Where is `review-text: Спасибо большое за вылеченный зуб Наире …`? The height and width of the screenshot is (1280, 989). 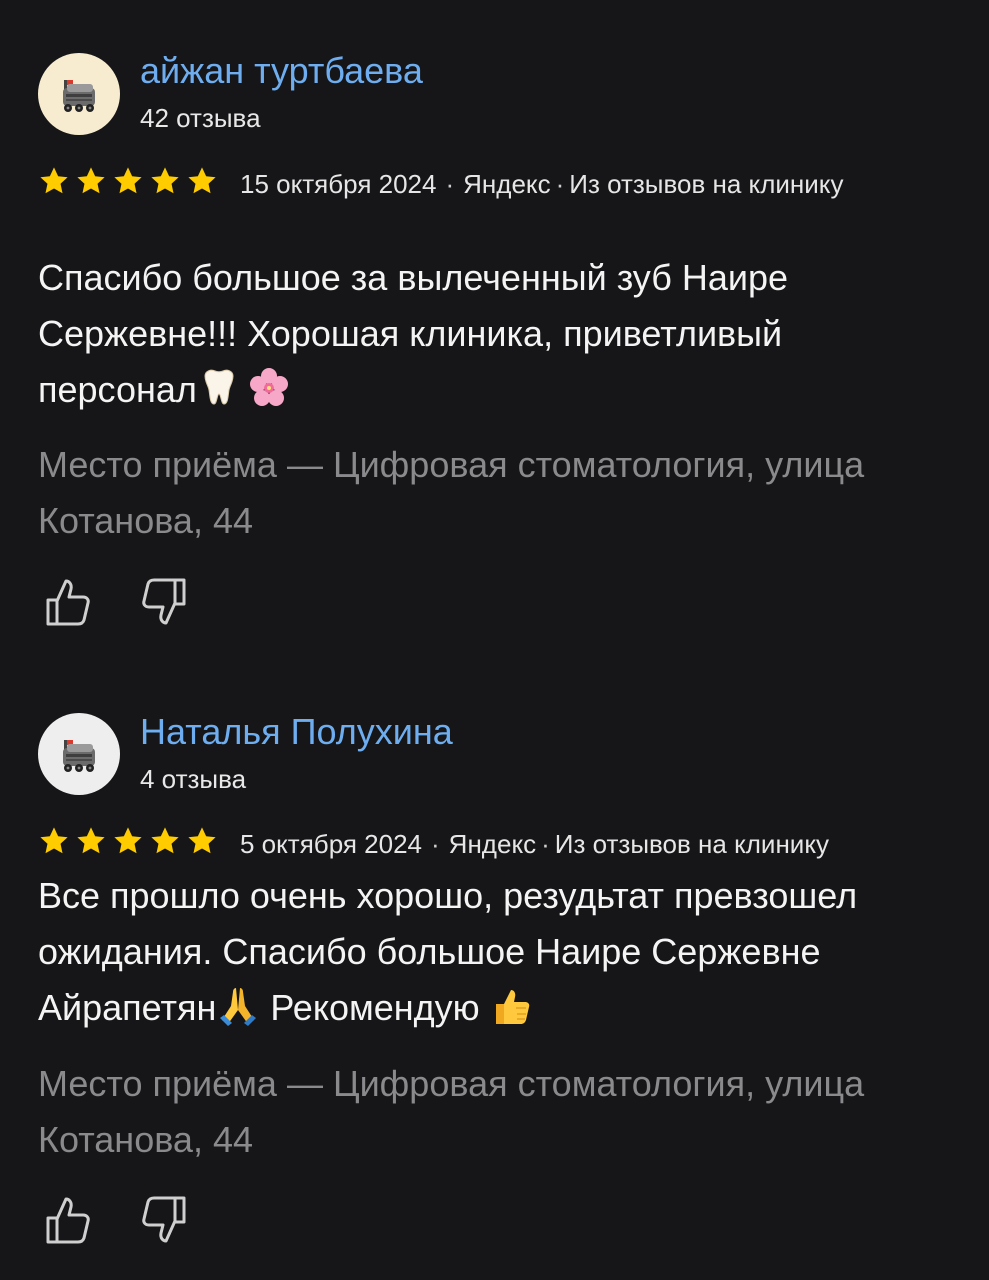
review-text: Спасибо большое за вылеченный зуб Наире … is located at coordinates (490, 334).